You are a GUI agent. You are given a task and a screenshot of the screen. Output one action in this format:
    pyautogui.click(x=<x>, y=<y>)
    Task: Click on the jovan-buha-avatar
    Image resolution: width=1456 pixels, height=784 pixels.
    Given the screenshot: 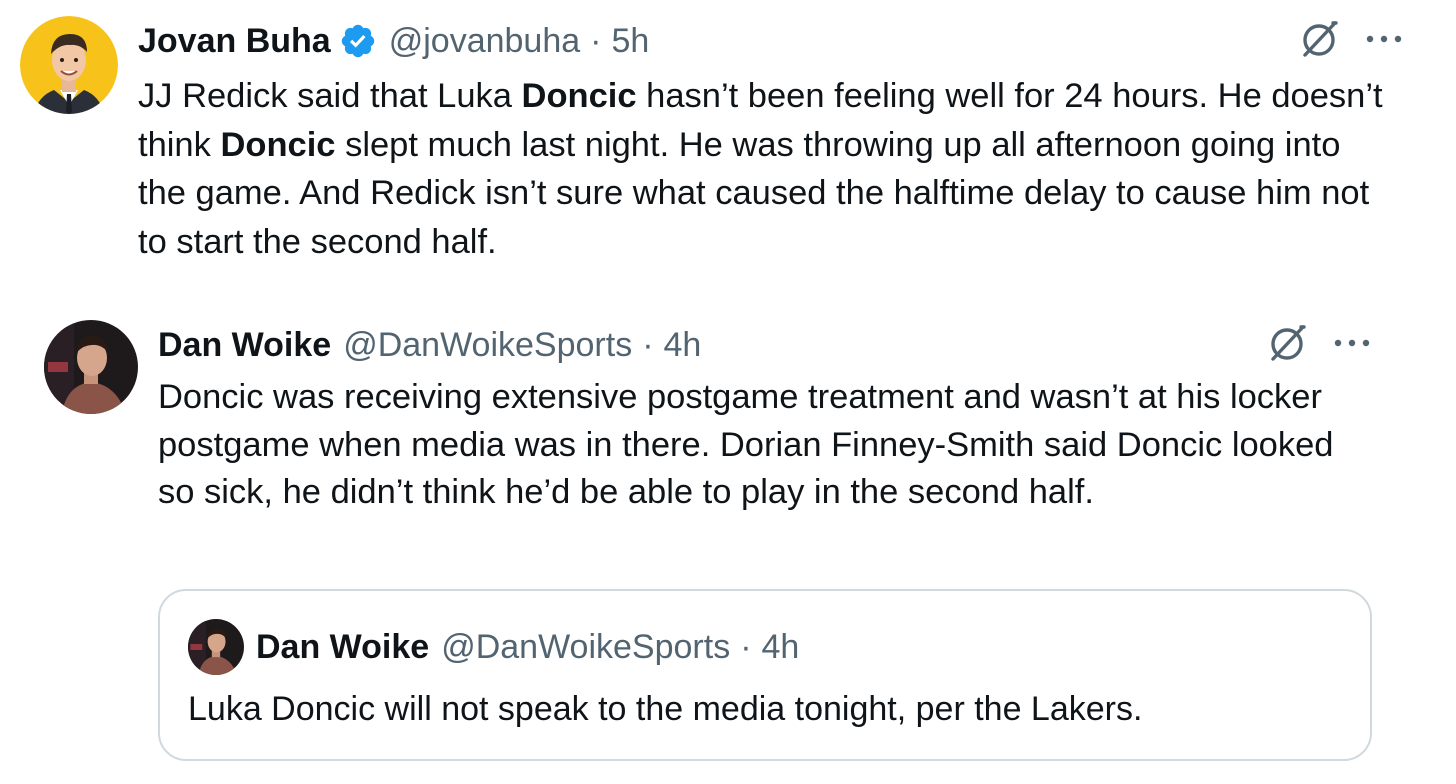 What is the action you would take?
    pyautogui.click(x=69, y=65)
    